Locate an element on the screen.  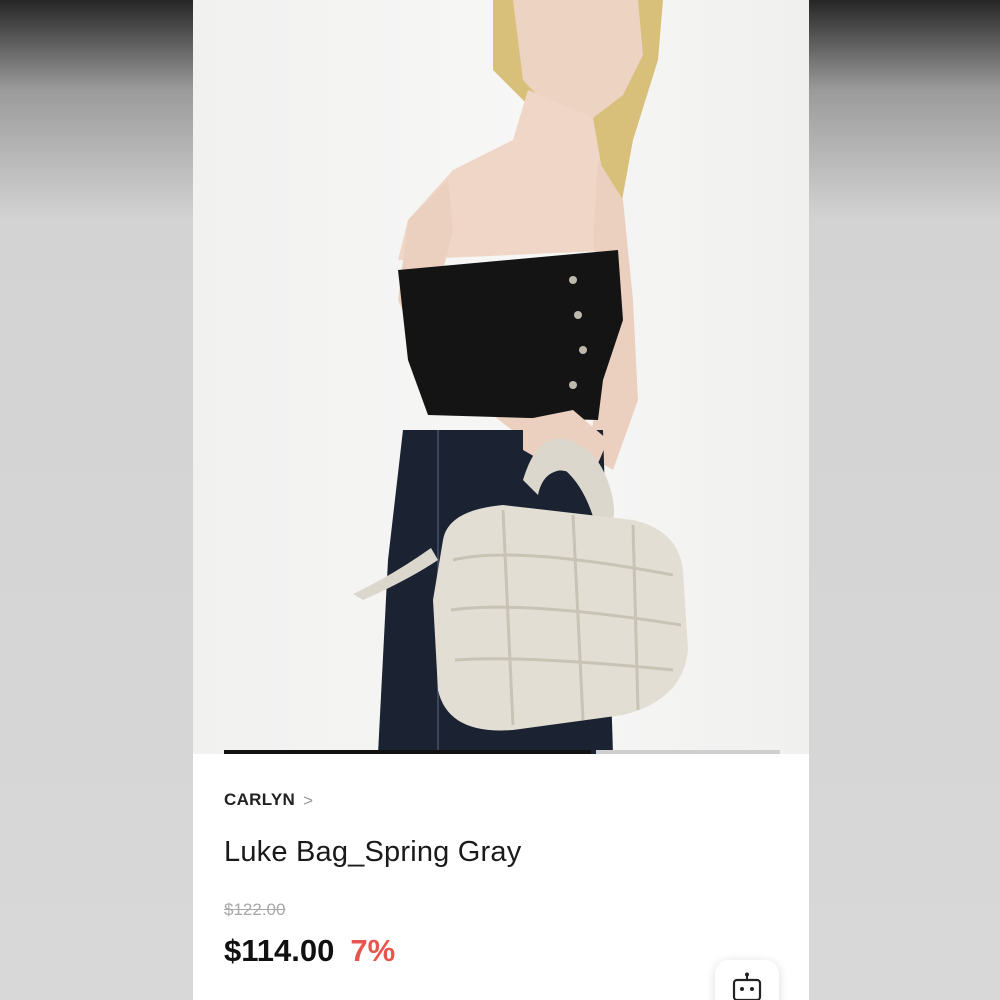
chatbot-button is located at coordinates (747, 980).